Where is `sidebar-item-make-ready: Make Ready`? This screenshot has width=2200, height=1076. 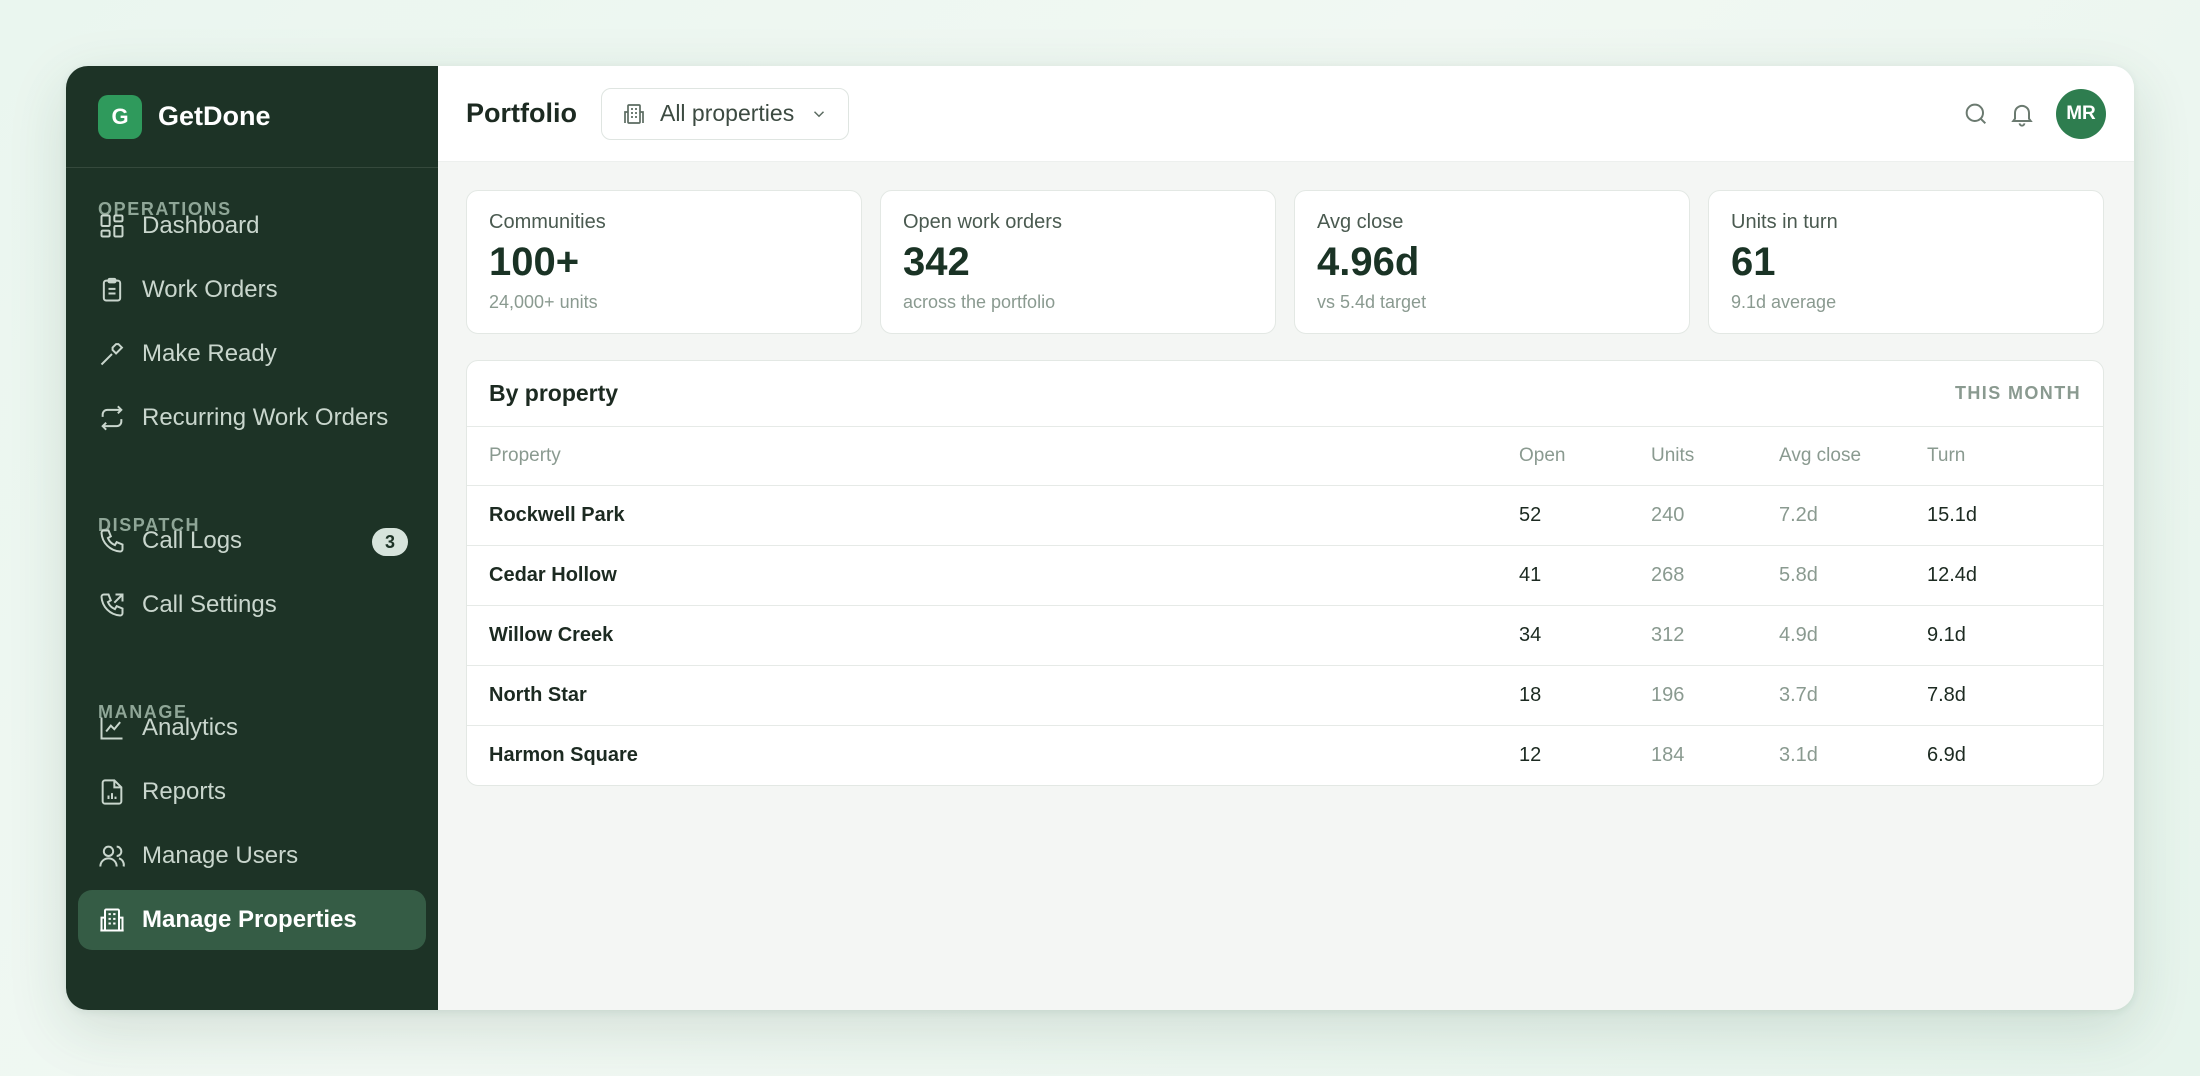
sidebar-item-make-ready: Make Ready is located at coordinates (252, 354).